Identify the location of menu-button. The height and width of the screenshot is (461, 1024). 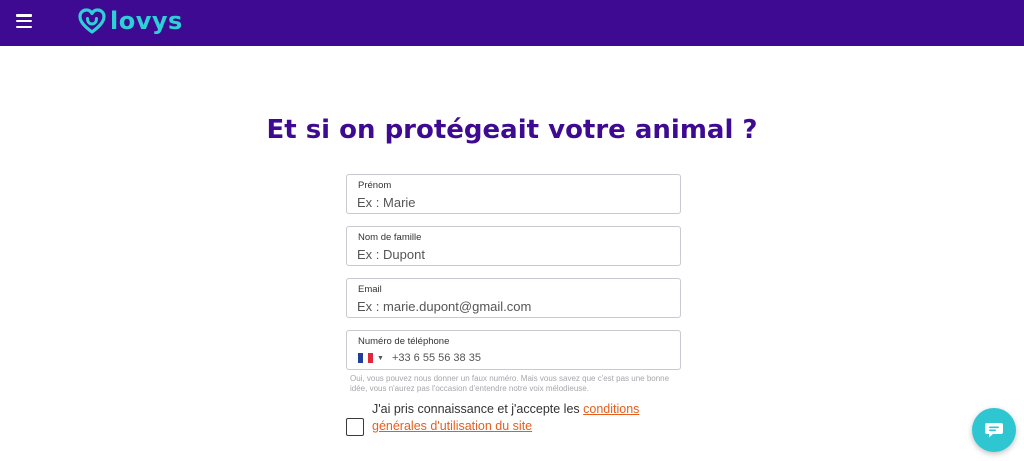
(24, 21).